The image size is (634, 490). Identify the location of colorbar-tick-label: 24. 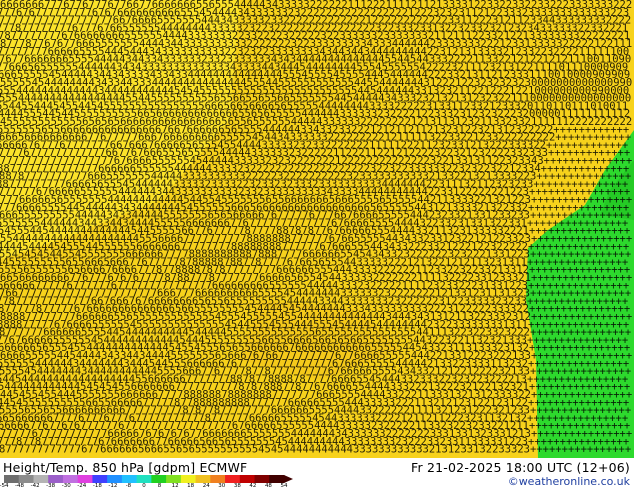
(206, 486).